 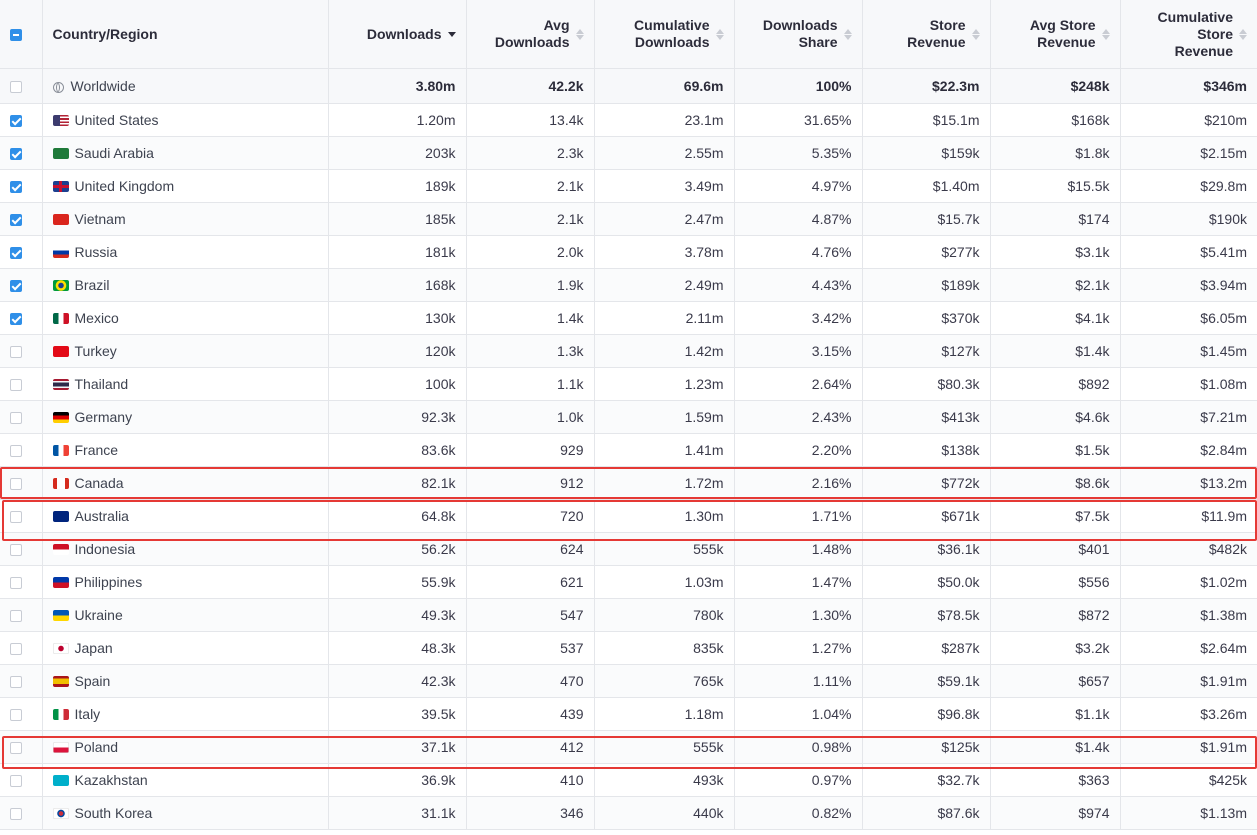 What do you see at coordinates (664, 34) in the screenshot?
I see `column-header-cum_downloads: Cumulative Downloads` at bounding box center [664, 34].